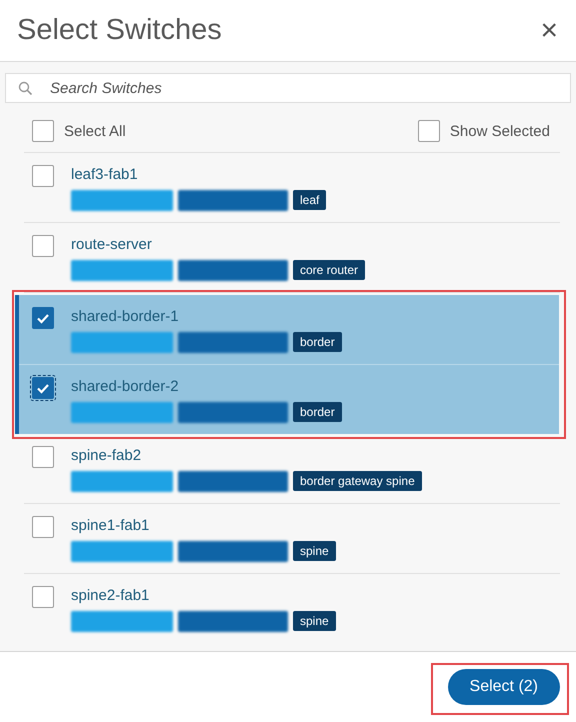 The width and height of the screenshot is (576, 722). I want to click on switch-name: route-server, so click(112, 244).